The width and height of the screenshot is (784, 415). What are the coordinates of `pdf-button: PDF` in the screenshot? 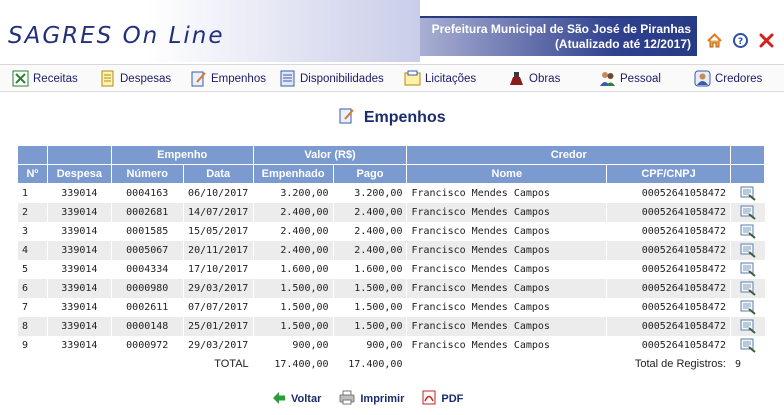 It's located at (442, 399).